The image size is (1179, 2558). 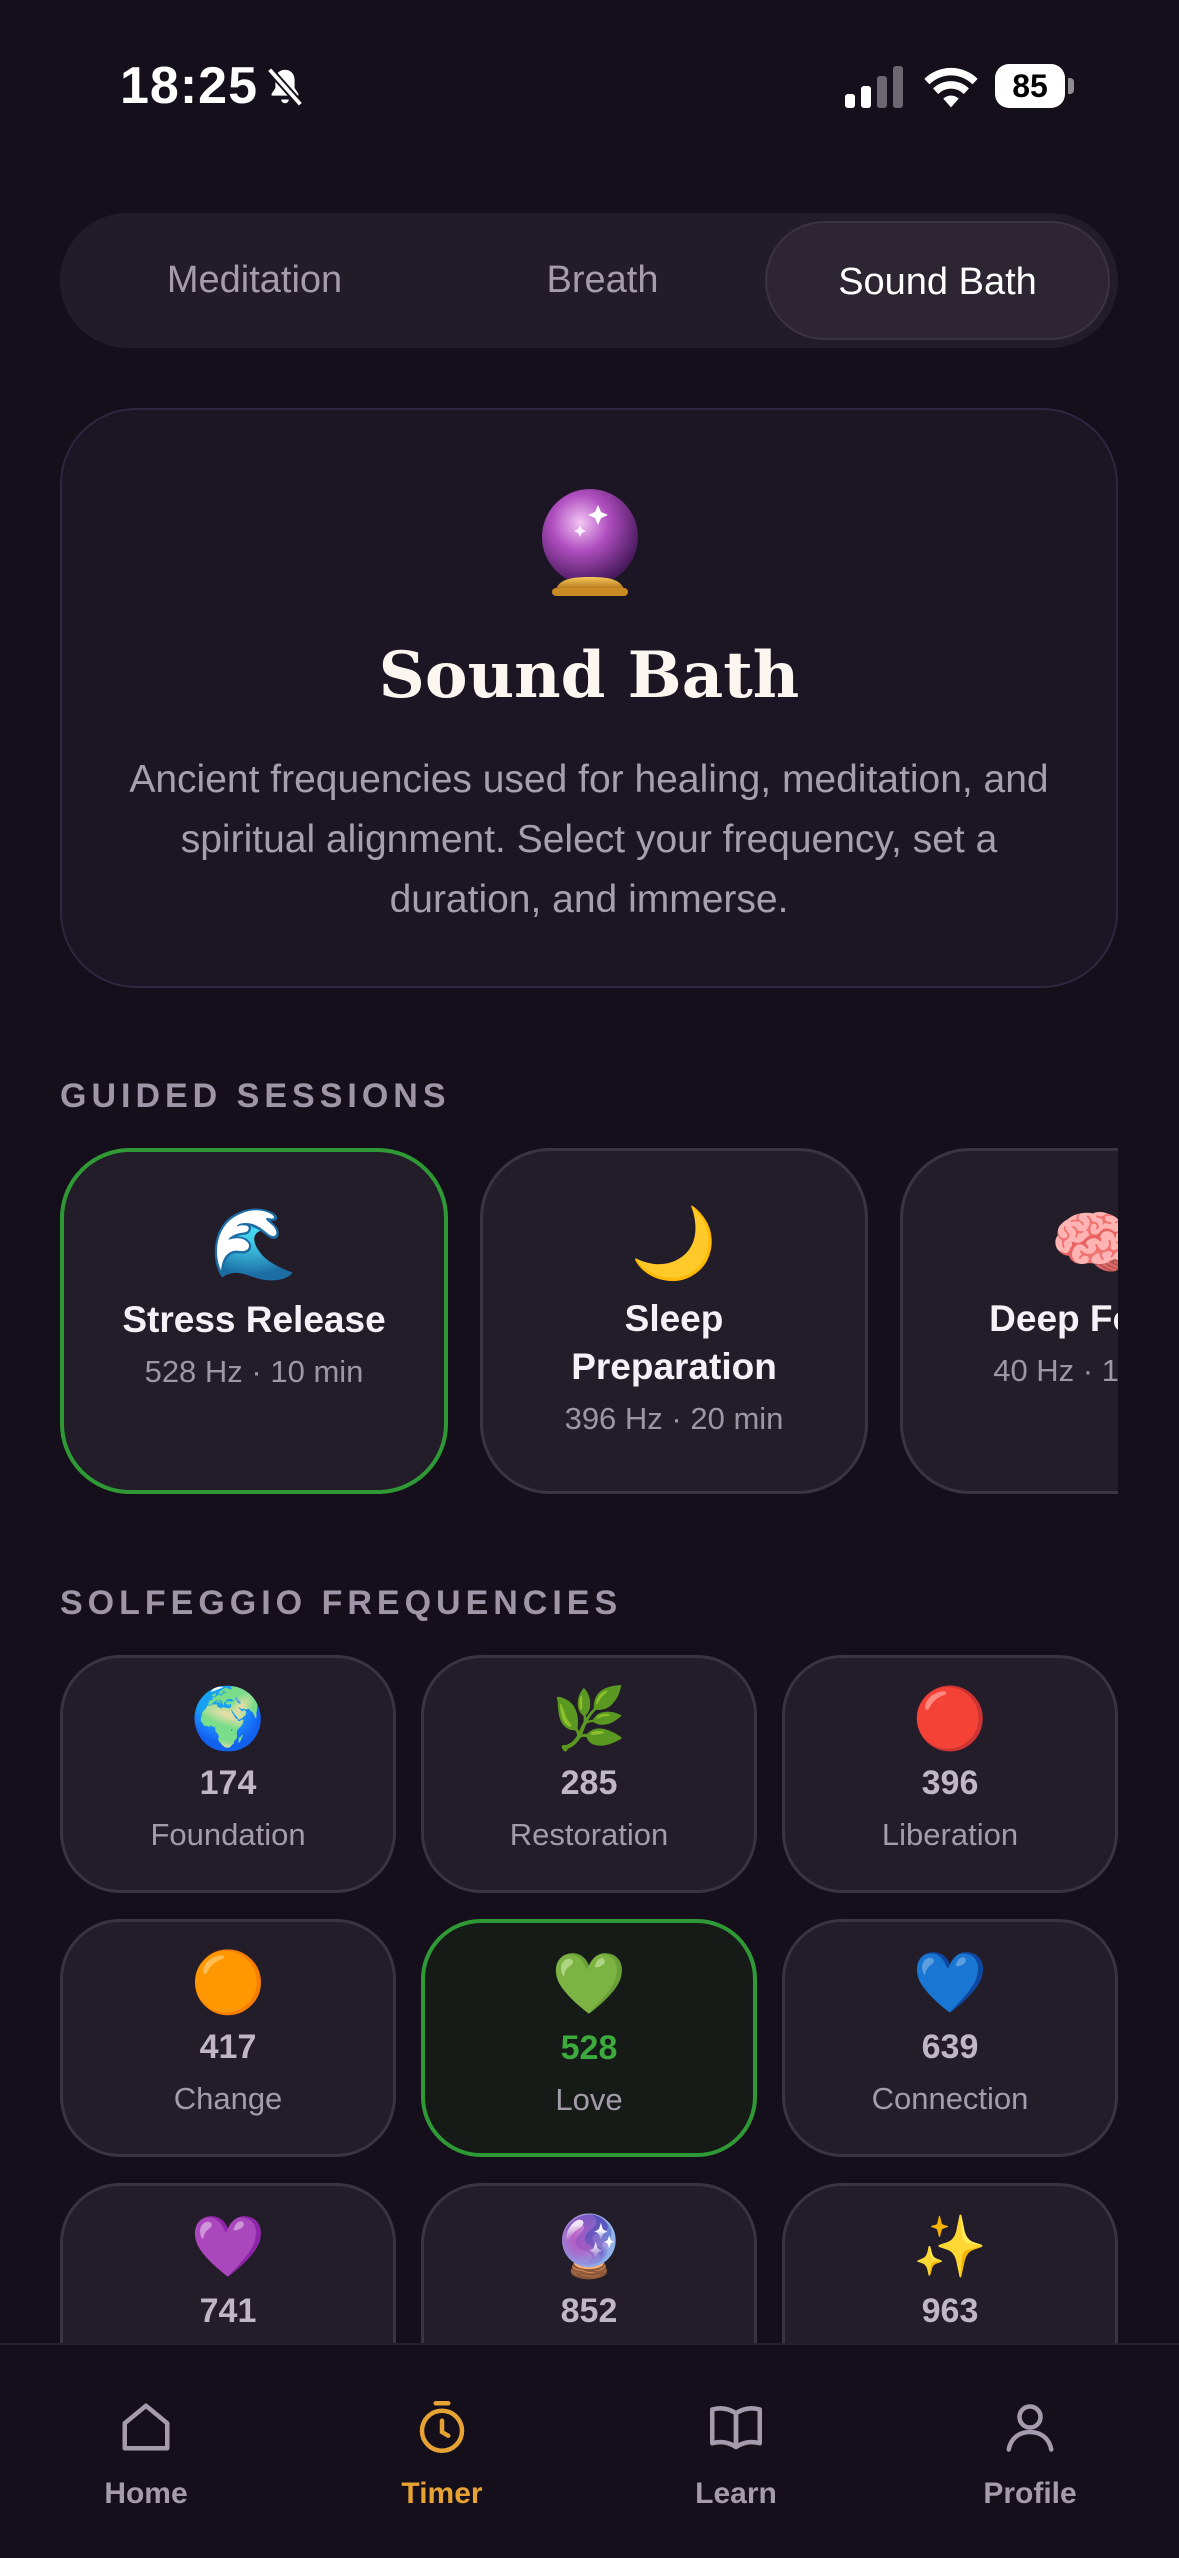 I want to click on frequency-card-852: 🔮 852, so click(x=589, y=2263).